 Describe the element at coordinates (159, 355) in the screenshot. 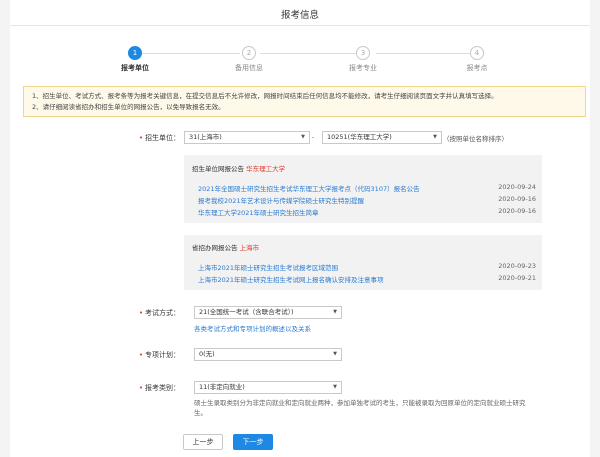

I see `special-plan-label: • 专项计划：` at that location.